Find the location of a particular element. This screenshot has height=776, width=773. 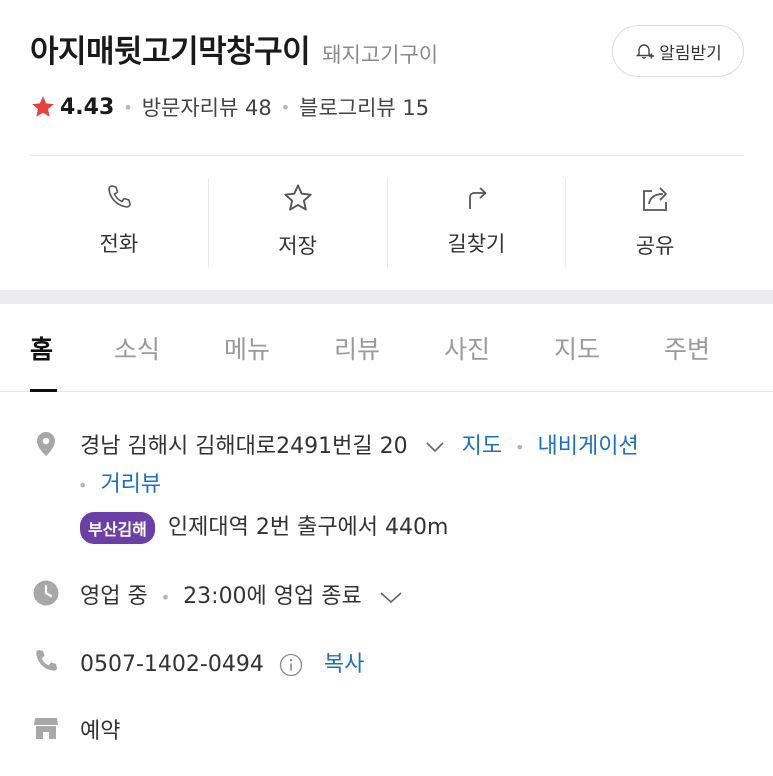

phone-row: 0507-1402-0494 복사 is located at coordinates (222, 662).